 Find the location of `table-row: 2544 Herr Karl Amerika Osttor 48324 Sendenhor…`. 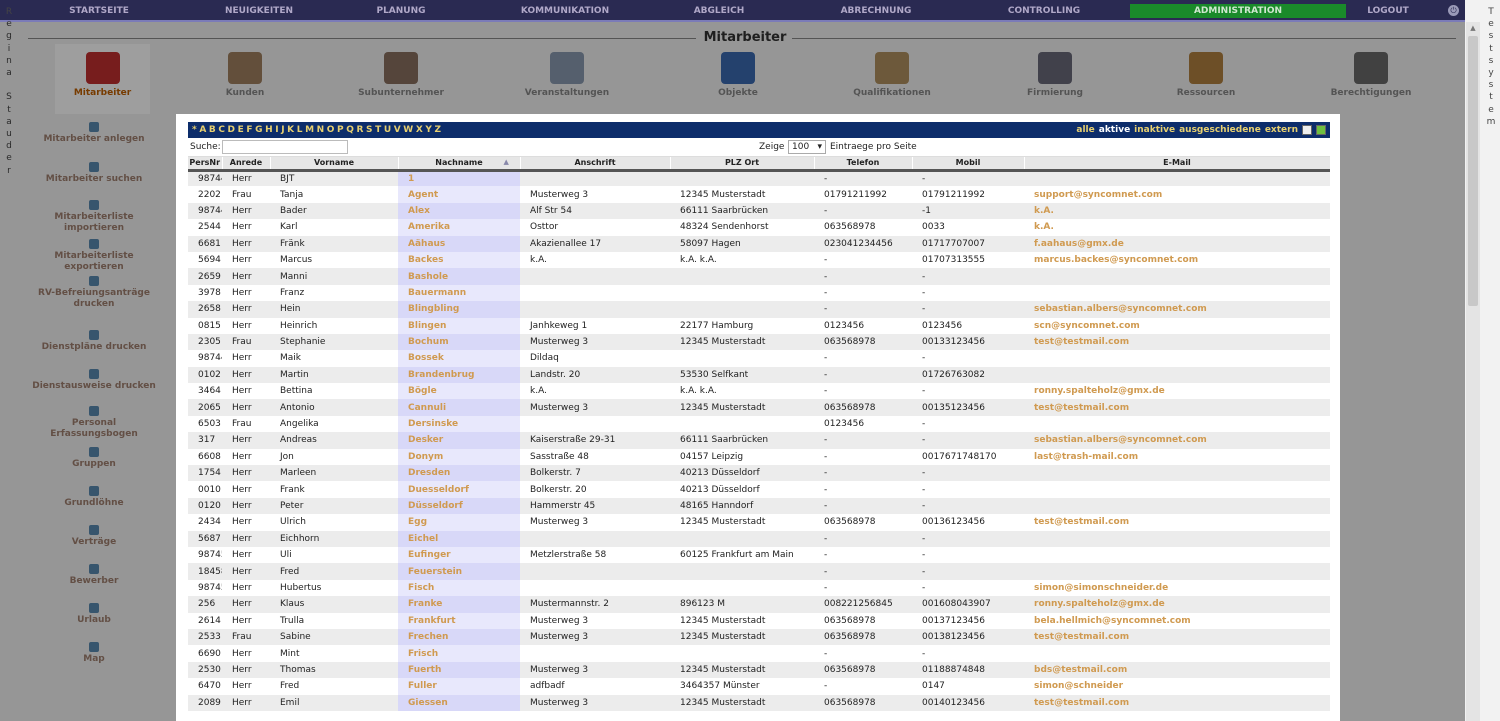

table-row: 2544 Herr Karl Amerika Osttor 48324 Sendenhor… is located at coordinates (759, 227).